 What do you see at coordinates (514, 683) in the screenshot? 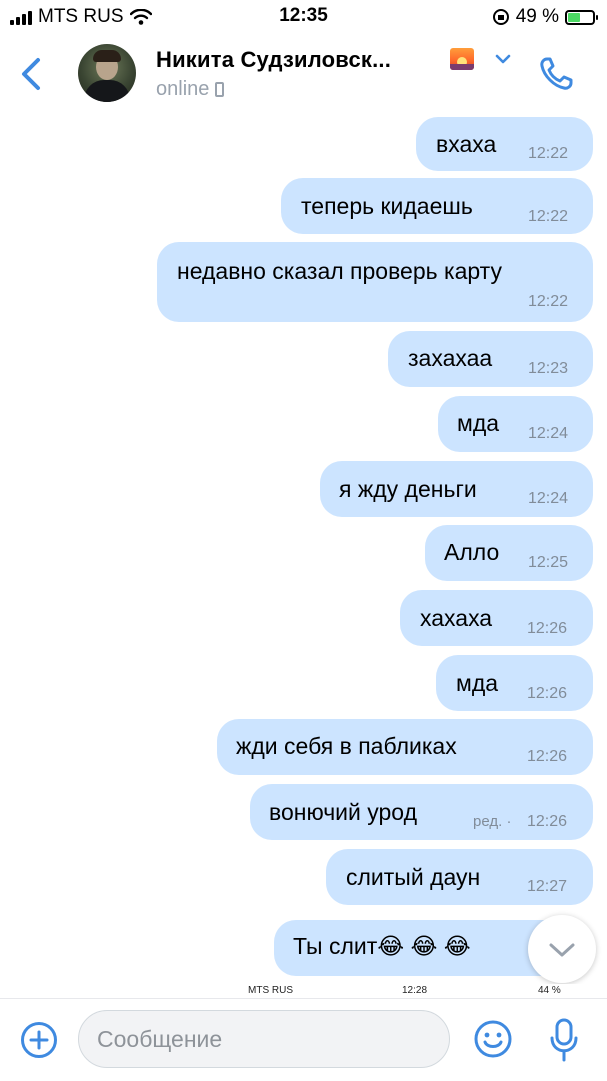
I see `message-bubble: мда 12:26` at bounding box center [514, 683].